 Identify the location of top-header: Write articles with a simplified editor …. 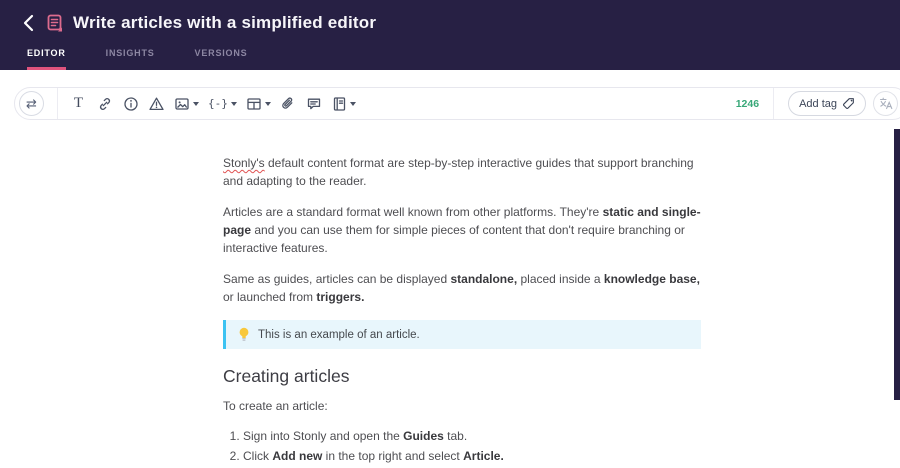
(450, 35).